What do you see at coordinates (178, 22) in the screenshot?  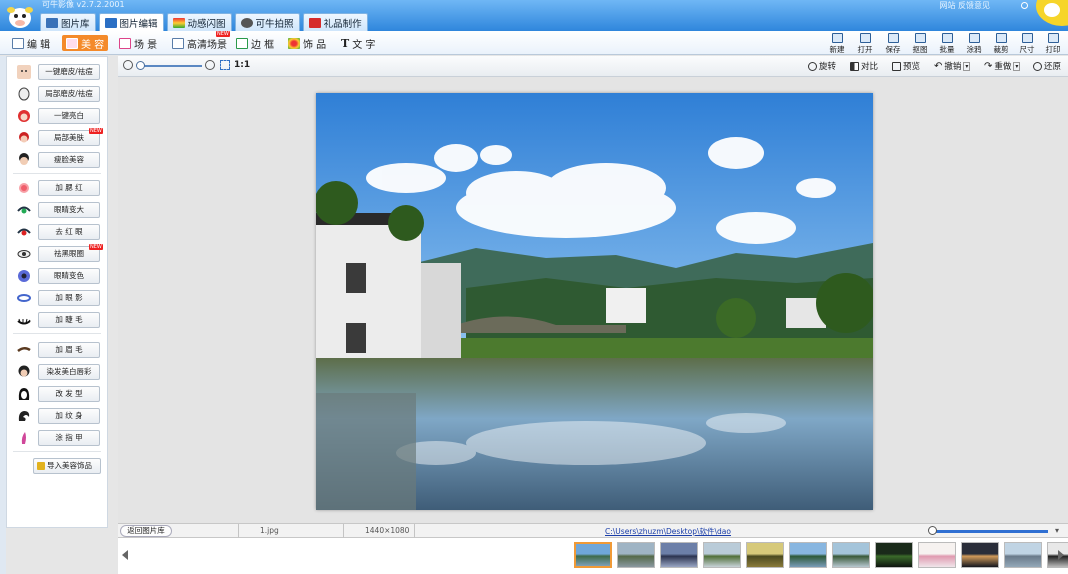 I see `flash-image-icon` at bounding box center [178, 22].